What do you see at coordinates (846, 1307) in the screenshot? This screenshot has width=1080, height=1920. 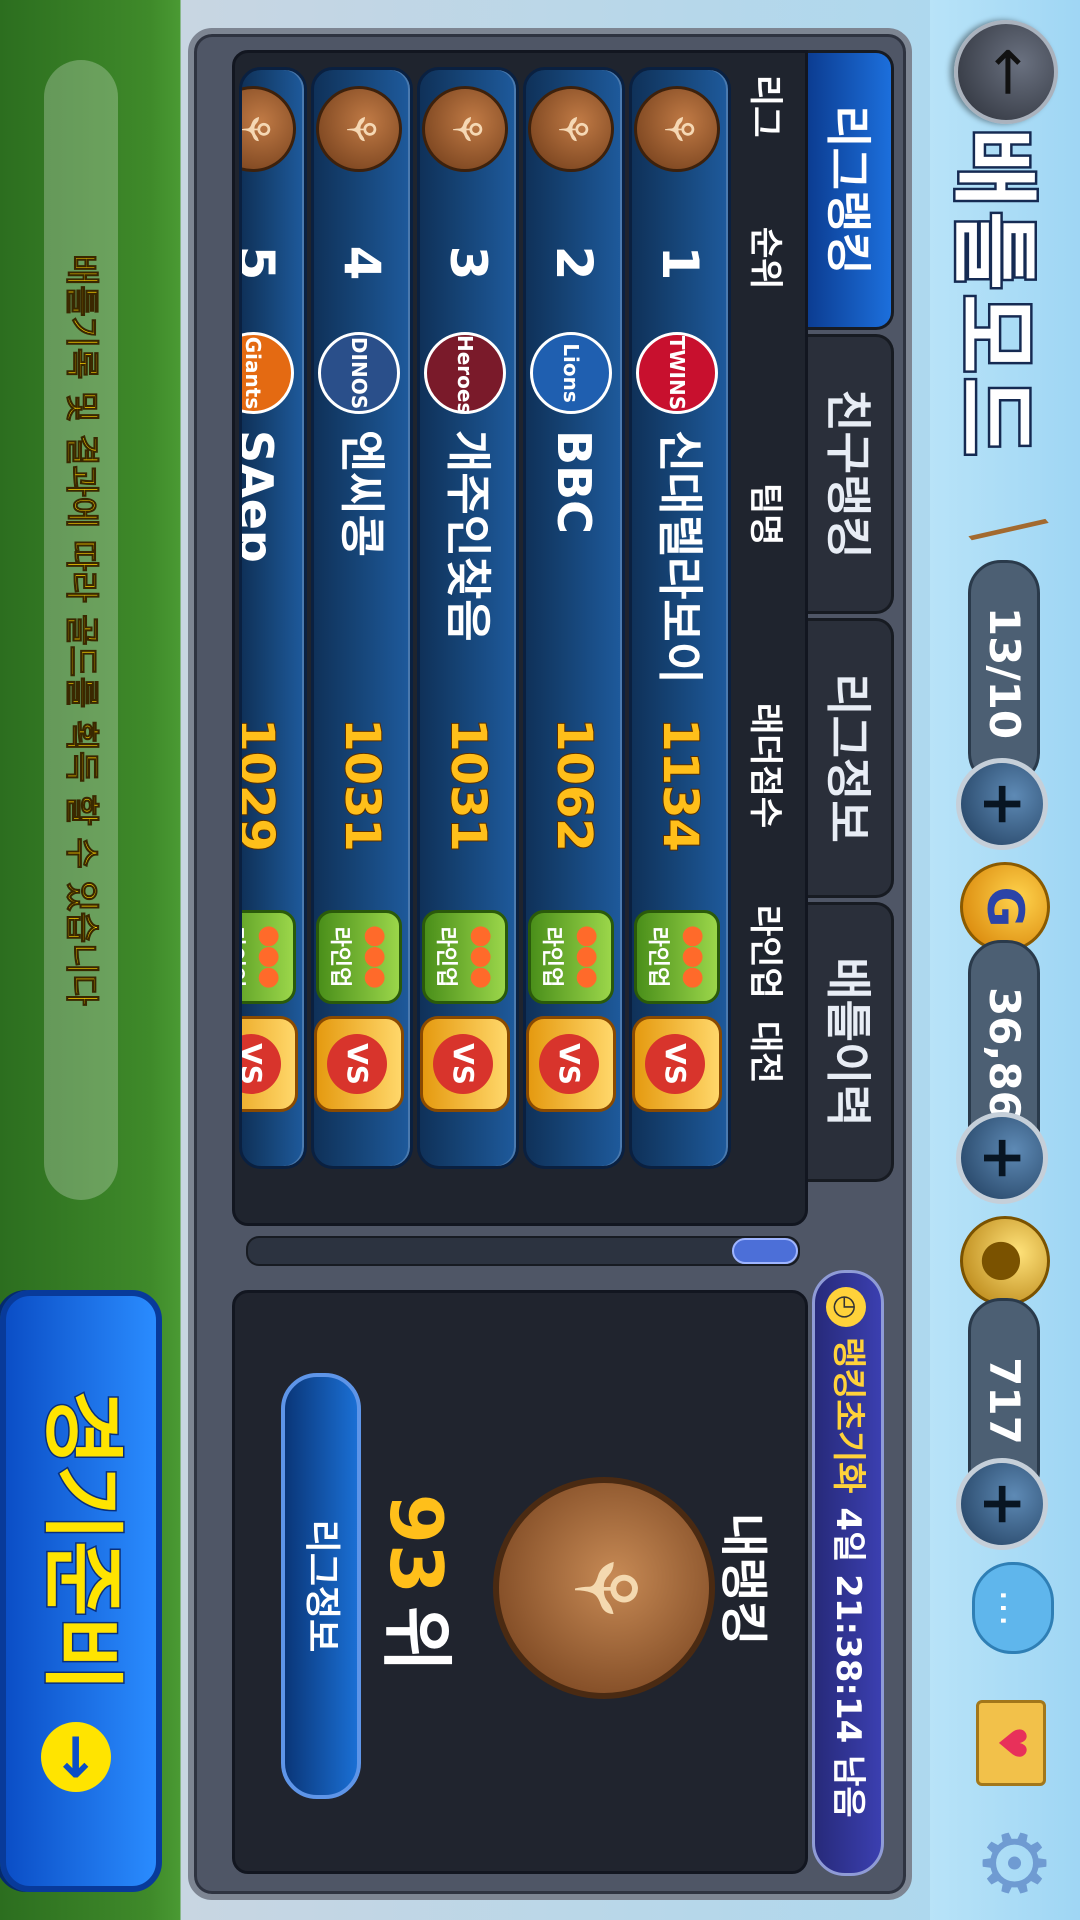 I see `clock-icon: ◴` at bounding box center [846, 1307].